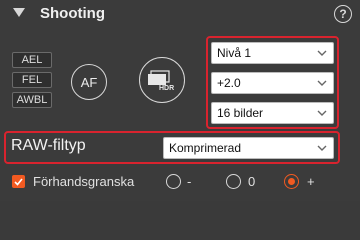 The image size is (360, 240). Describe the element at coordinates (180, 14) in the screenshot. I see `panel-header: Shooting ?` at that location.